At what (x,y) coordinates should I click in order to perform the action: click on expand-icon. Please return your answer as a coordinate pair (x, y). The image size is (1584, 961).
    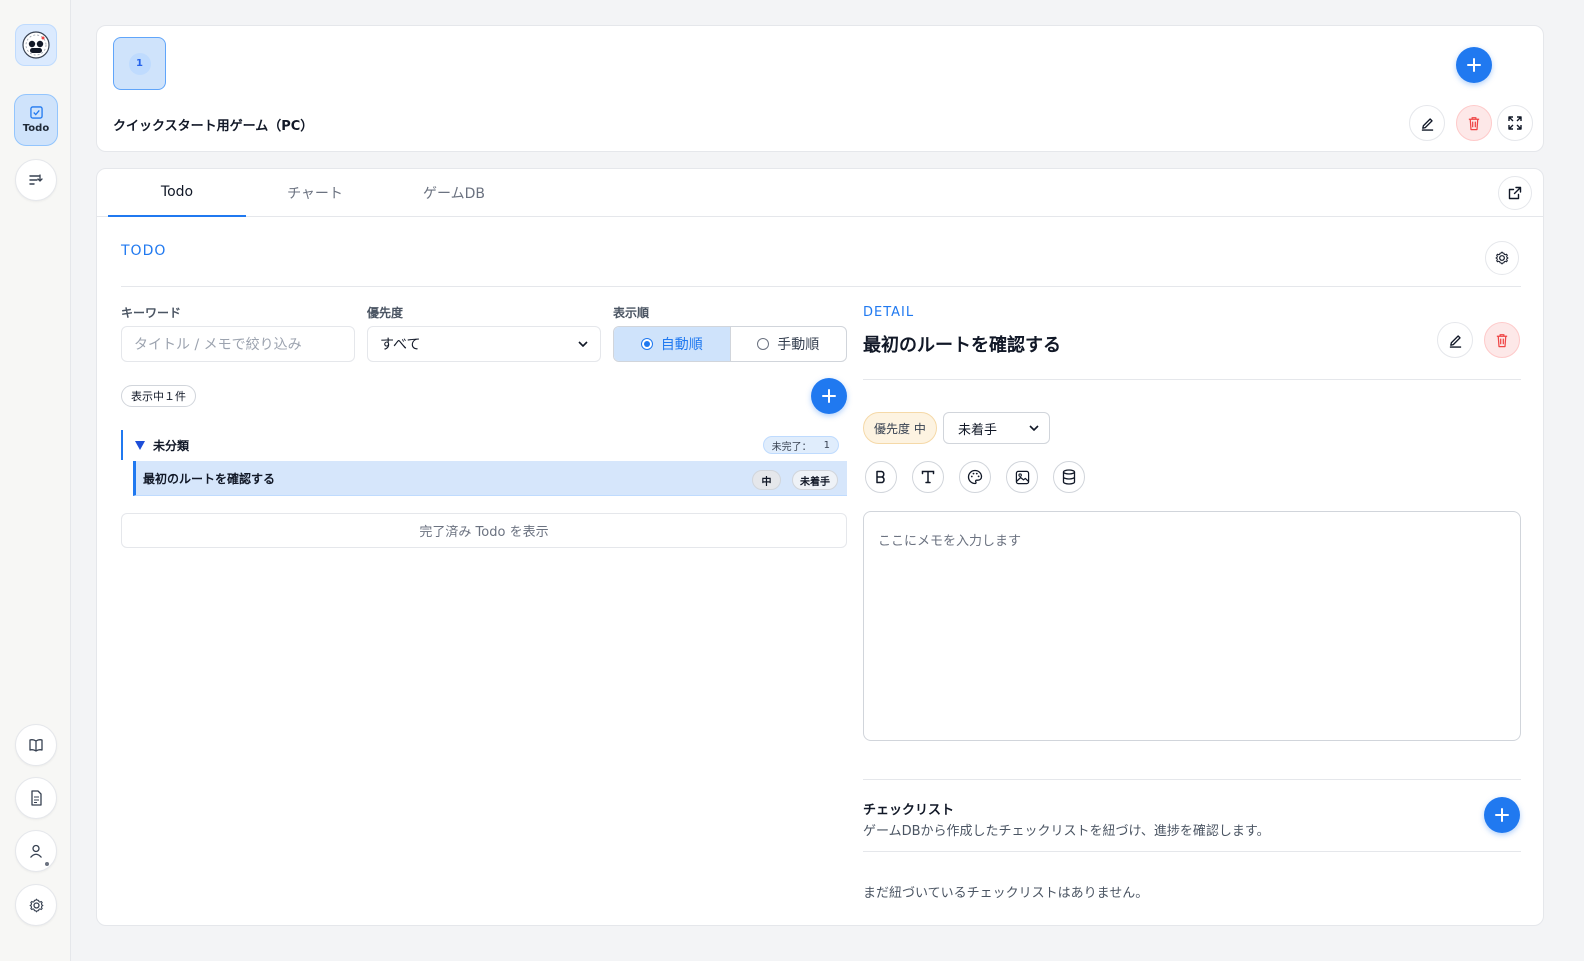
    Looking at the image, I should click on (1515, 123).